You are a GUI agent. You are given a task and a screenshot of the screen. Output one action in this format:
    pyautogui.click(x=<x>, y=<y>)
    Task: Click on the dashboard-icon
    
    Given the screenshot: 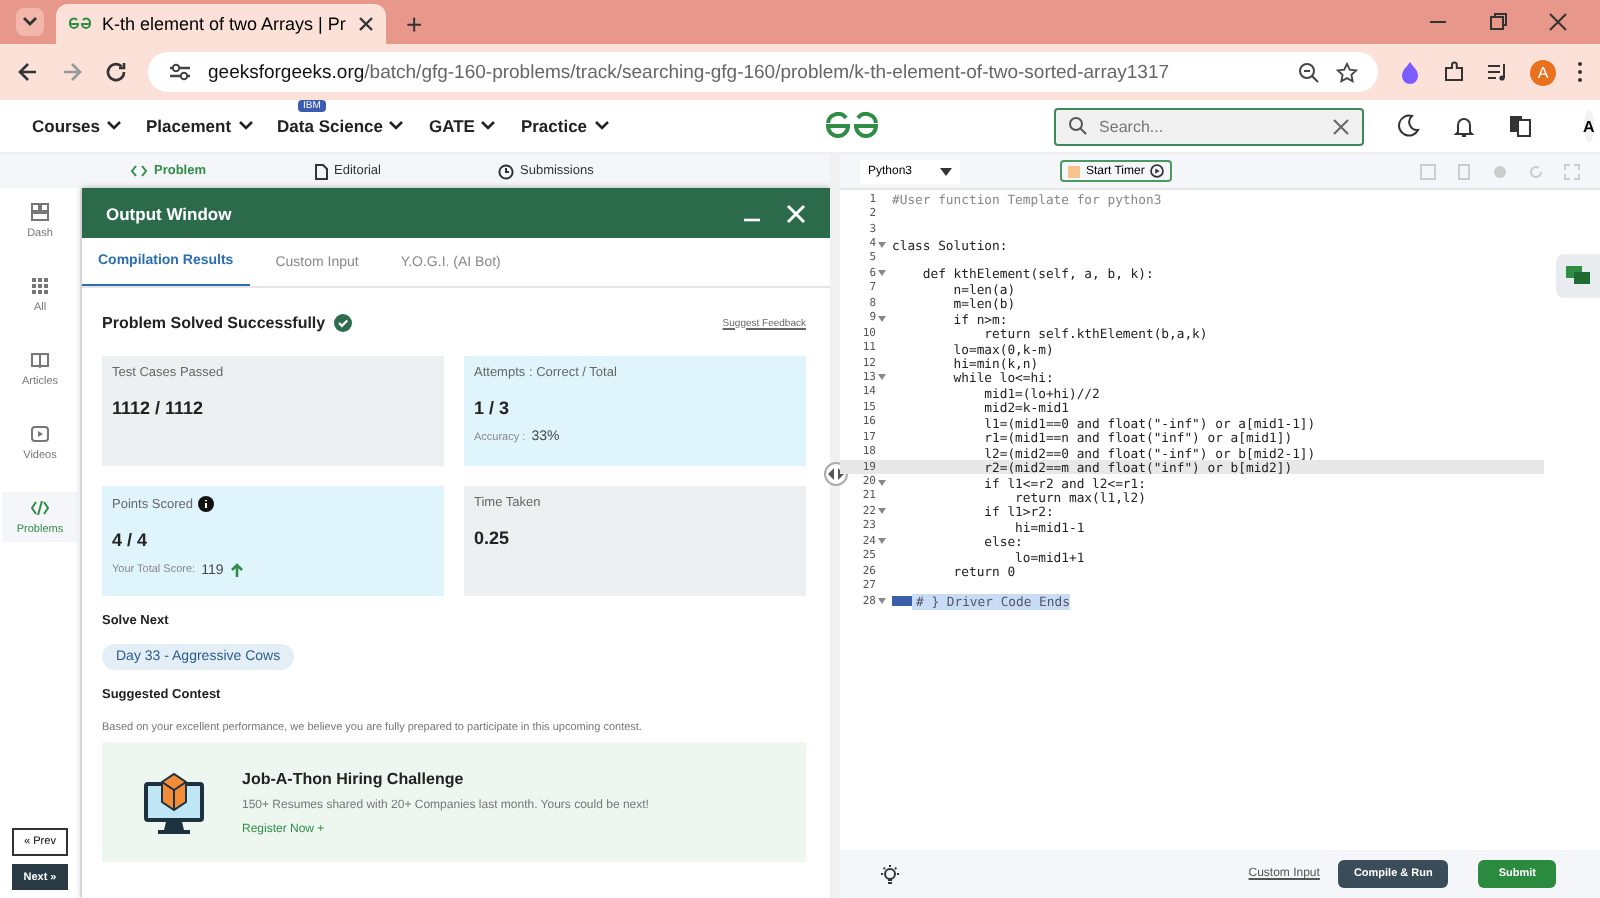 What is the action you would take?
    pyautogui.click(x=40, y=212)
    